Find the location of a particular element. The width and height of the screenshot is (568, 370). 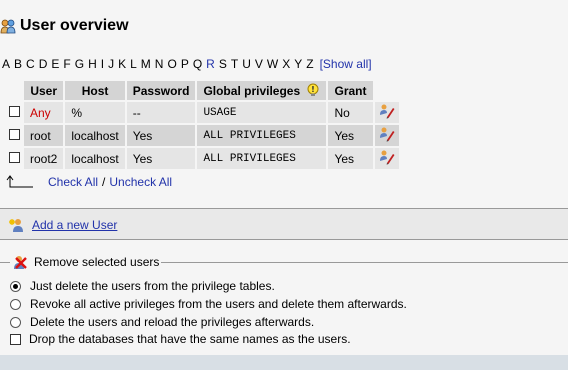

page-header: User overview is located at coordinates (64, 26).